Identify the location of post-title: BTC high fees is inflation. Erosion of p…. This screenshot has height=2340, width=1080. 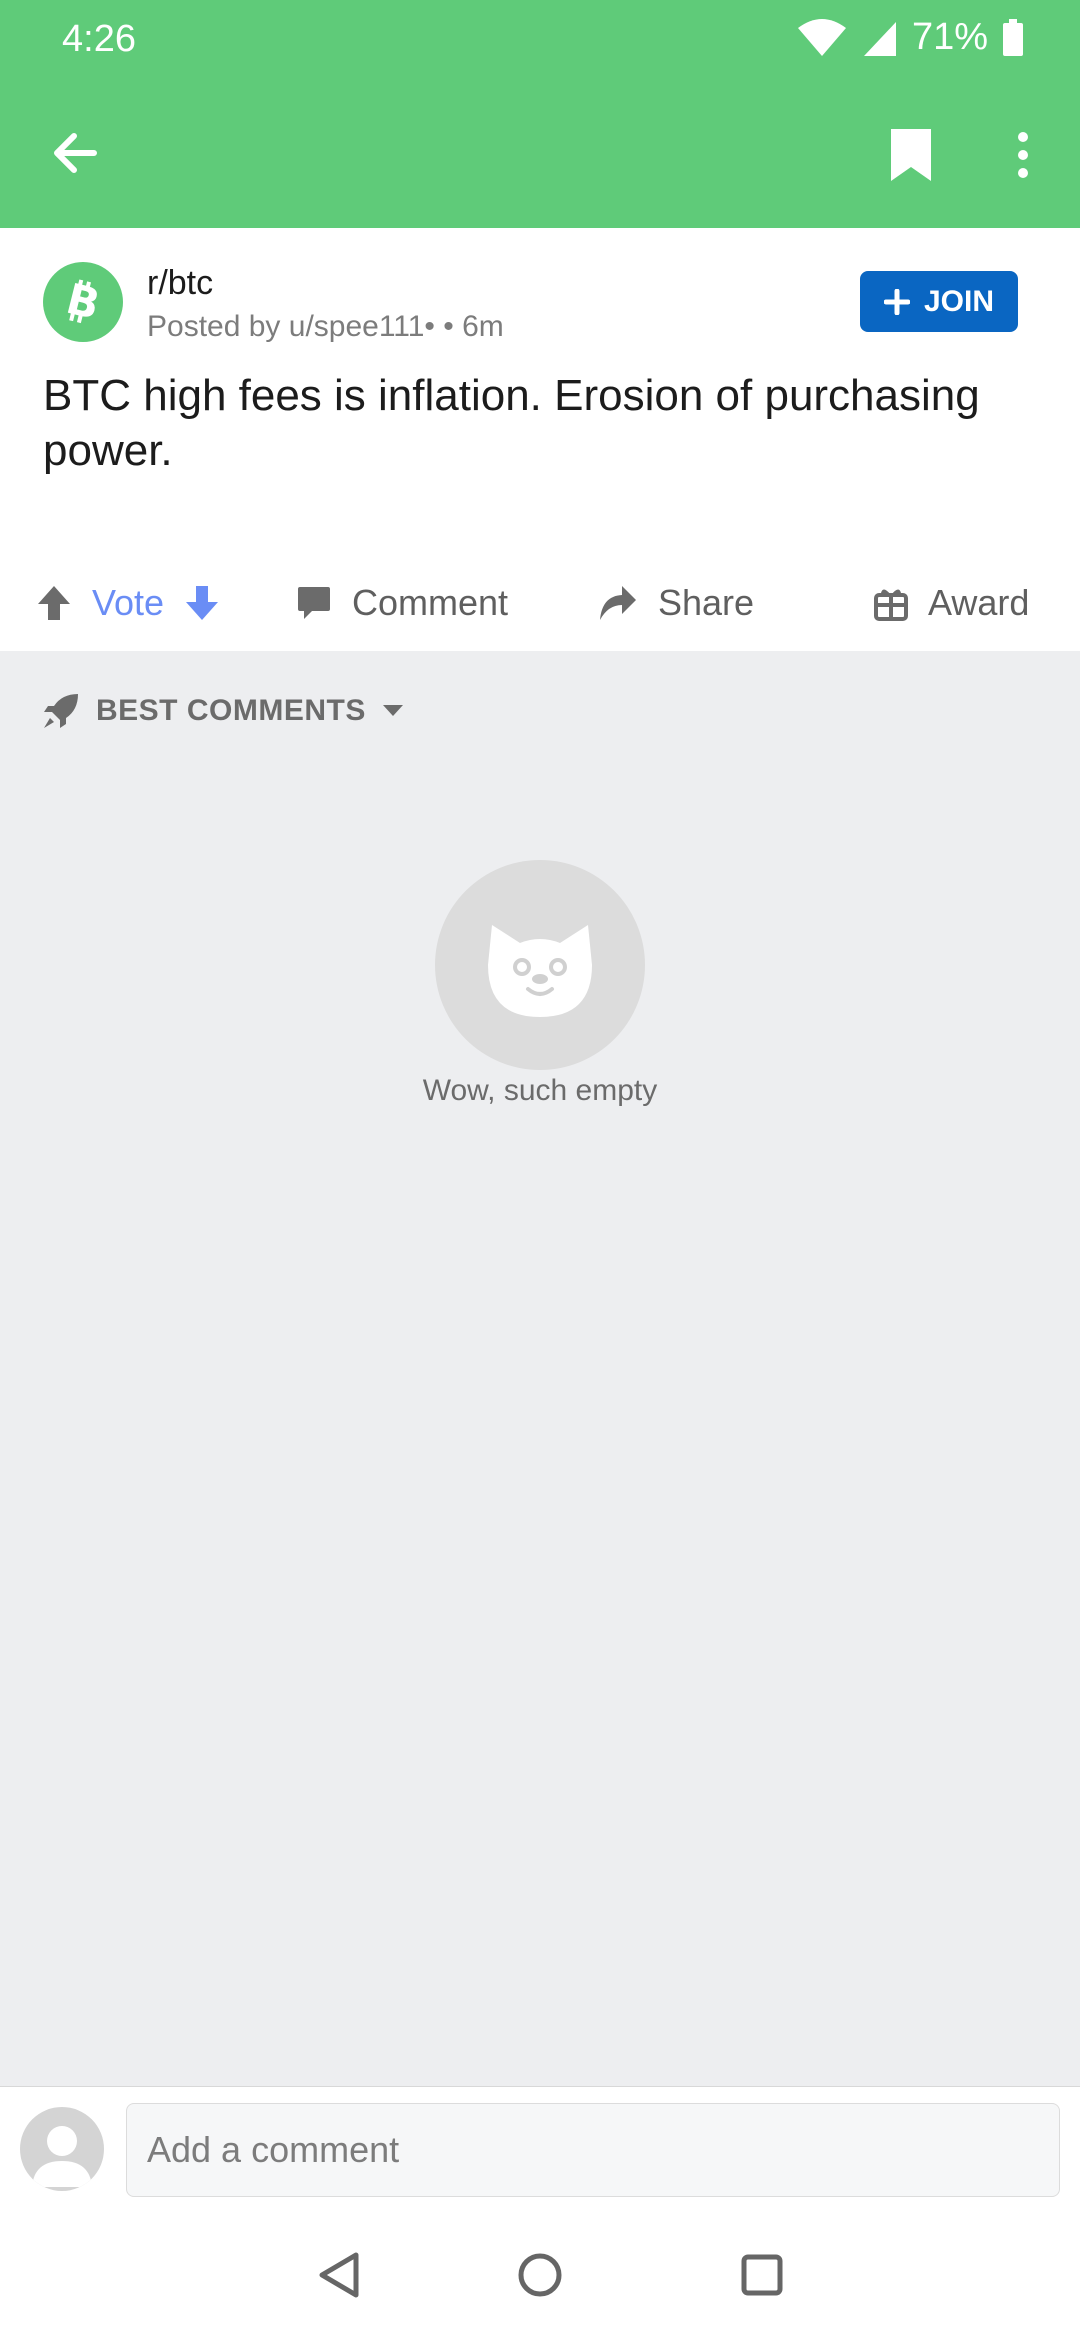
(511, 423).